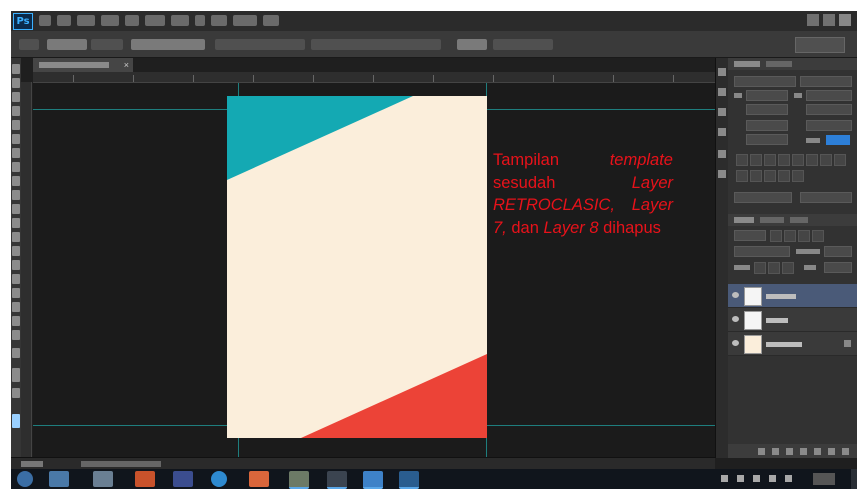  Describe the element at coordinates (742, 176) in the screenshot. I see `ligature-button` at that location.